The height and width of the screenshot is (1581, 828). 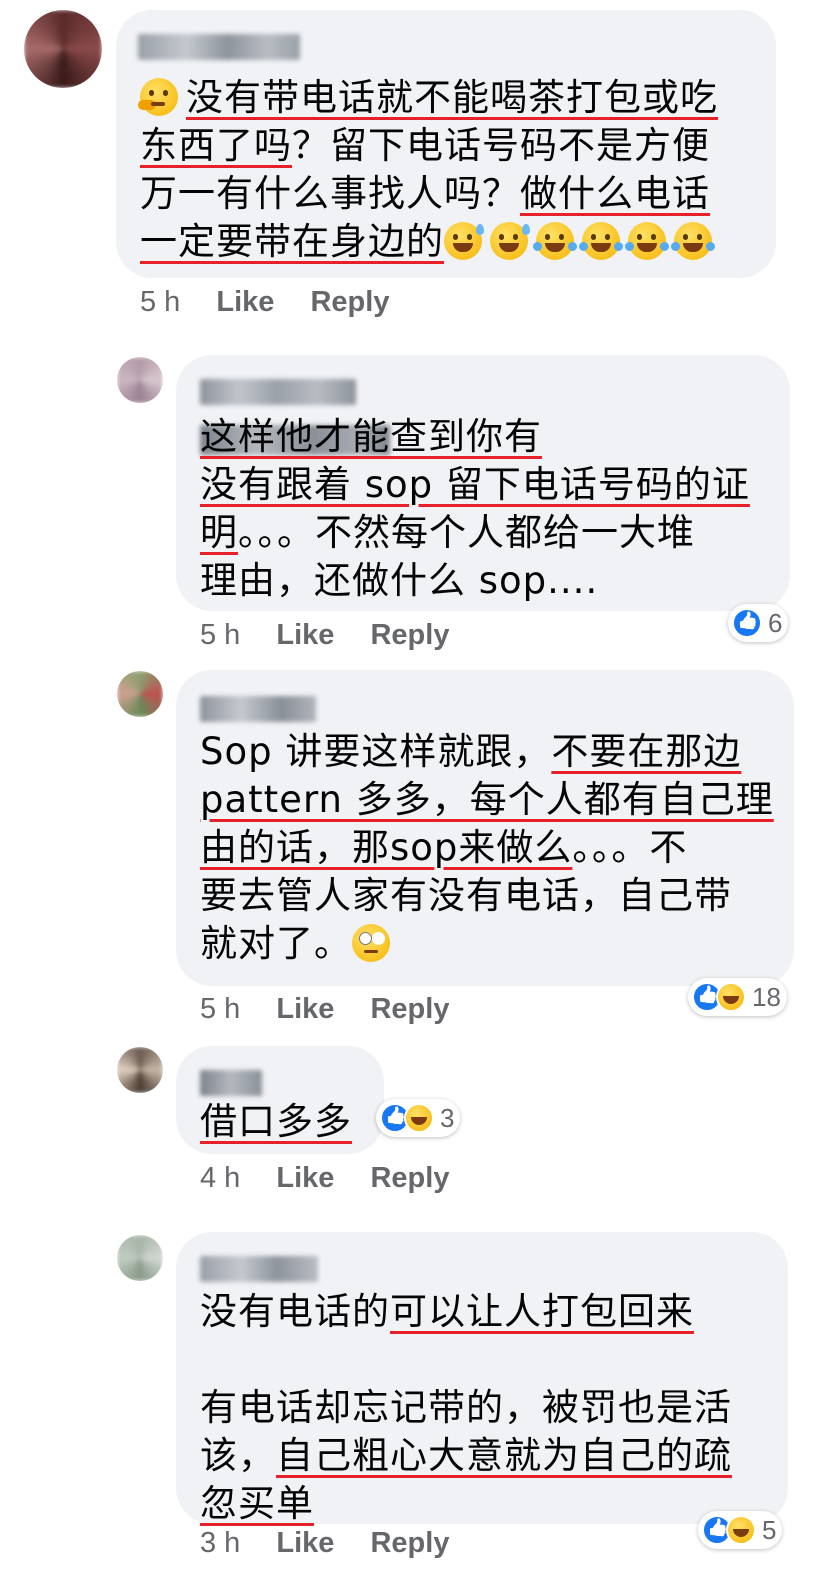 I want to click on comment-text-line: 该，自己粗心大意就为自己的疏, so click(x=466, y=1456).